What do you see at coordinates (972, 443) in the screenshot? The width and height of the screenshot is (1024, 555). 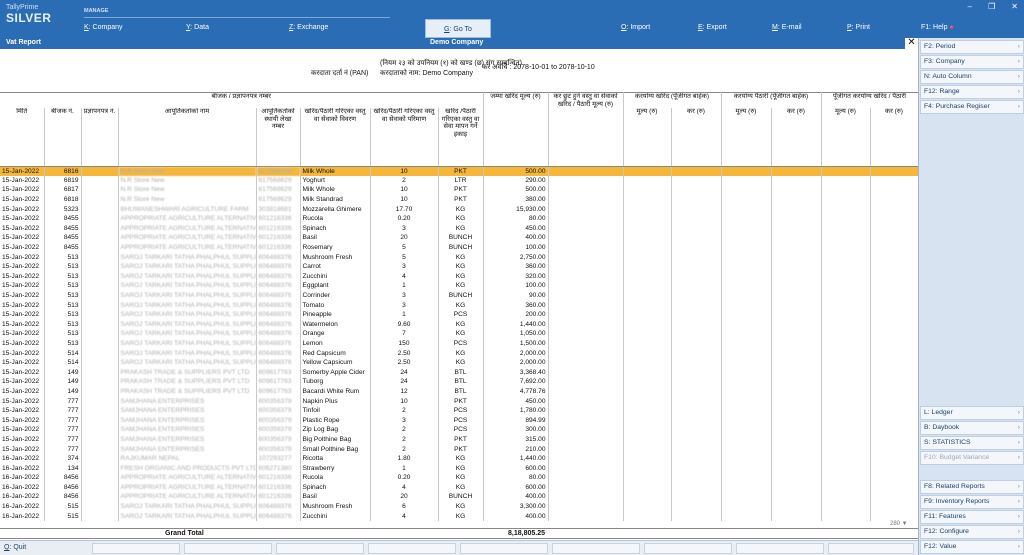 I see `panel-button-statistics: S: STATISTICS ›` at bounding box center [972, 443].